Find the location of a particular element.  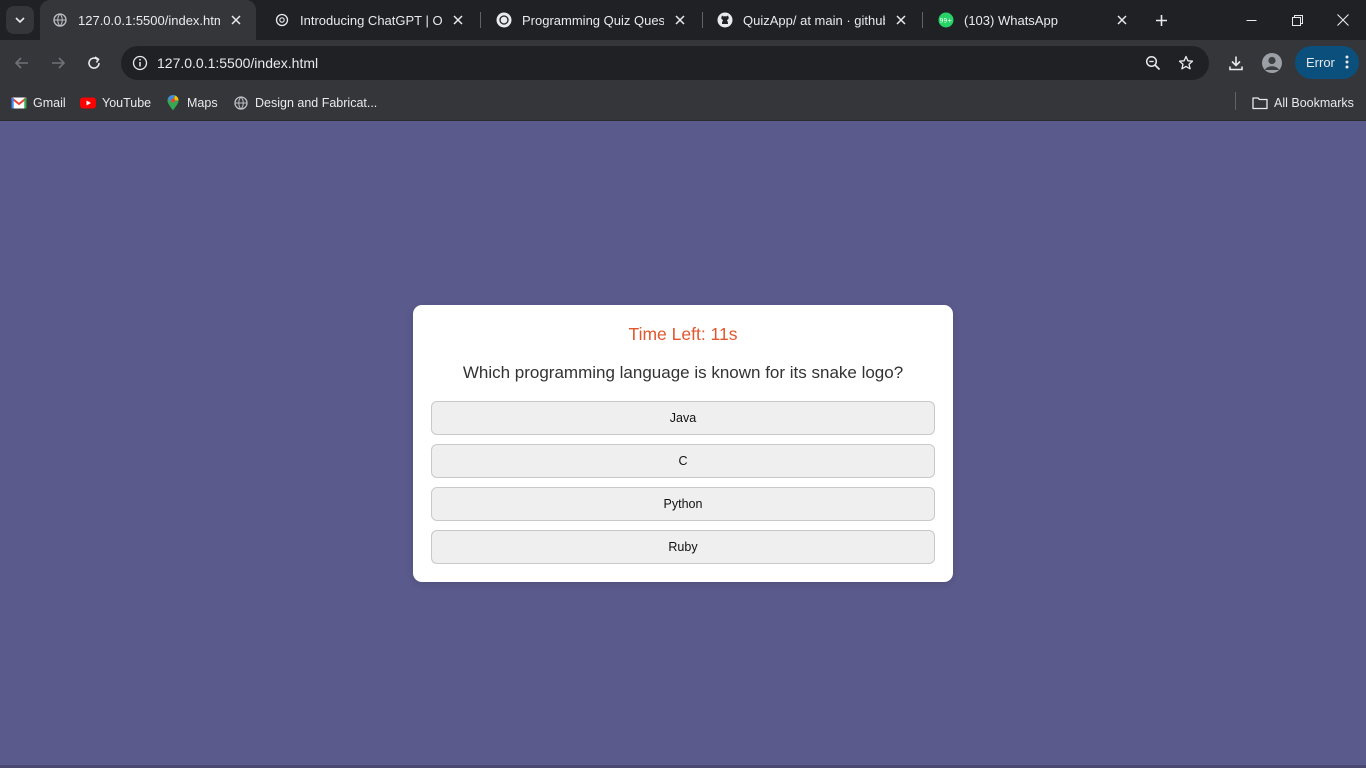

plus-icon is located at coordinates (1161, 20).